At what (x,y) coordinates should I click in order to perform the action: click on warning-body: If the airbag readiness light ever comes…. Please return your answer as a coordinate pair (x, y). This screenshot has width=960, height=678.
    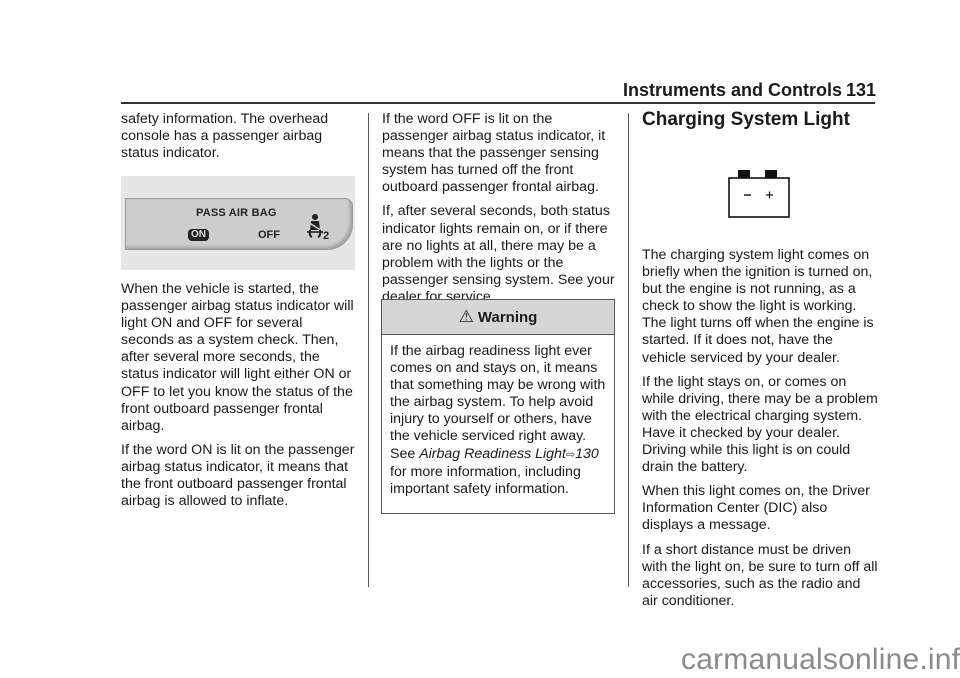
    Looking at the image, I should click on (498, 416).